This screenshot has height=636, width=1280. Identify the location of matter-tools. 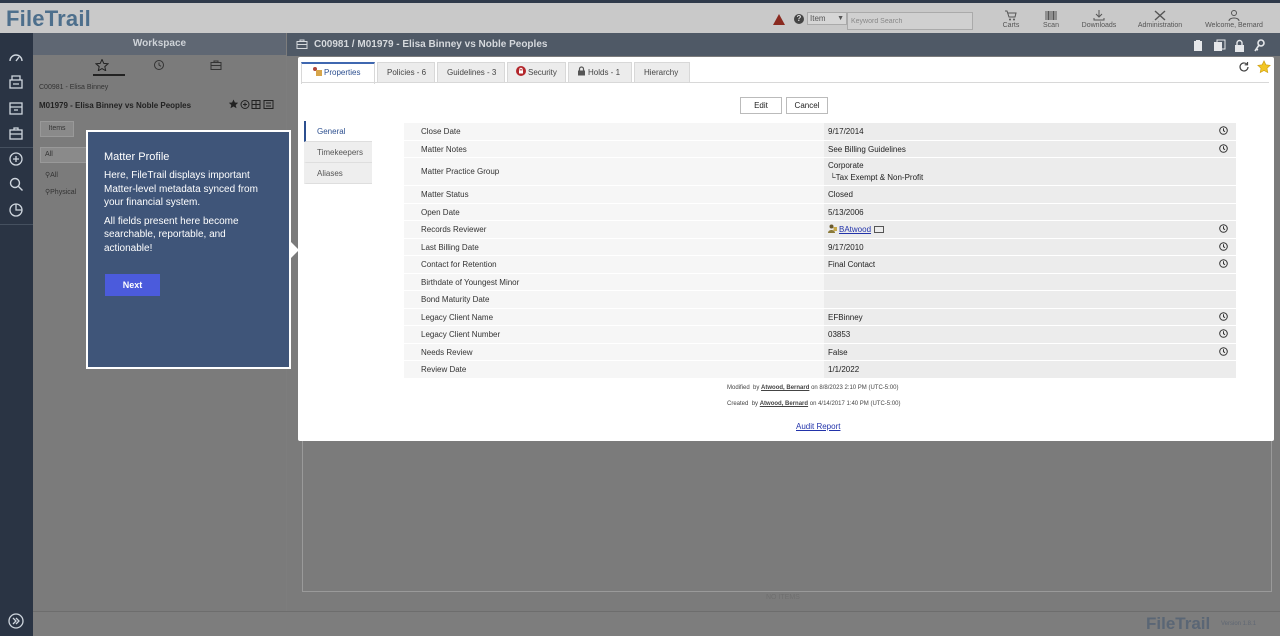
(252, 105).